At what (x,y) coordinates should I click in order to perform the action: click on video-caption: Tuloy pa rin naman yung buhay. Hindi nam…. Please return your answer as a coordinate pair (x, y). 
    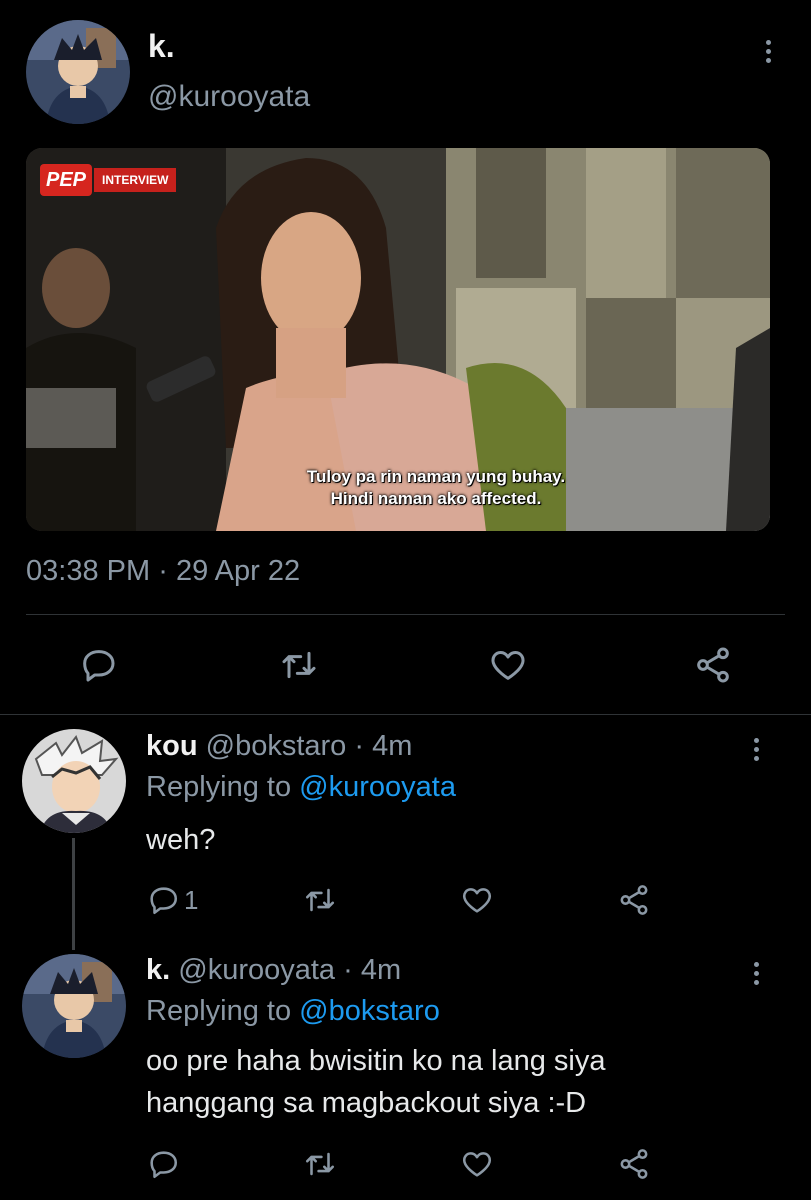
    Looking at the image, I should click on (436, 488).